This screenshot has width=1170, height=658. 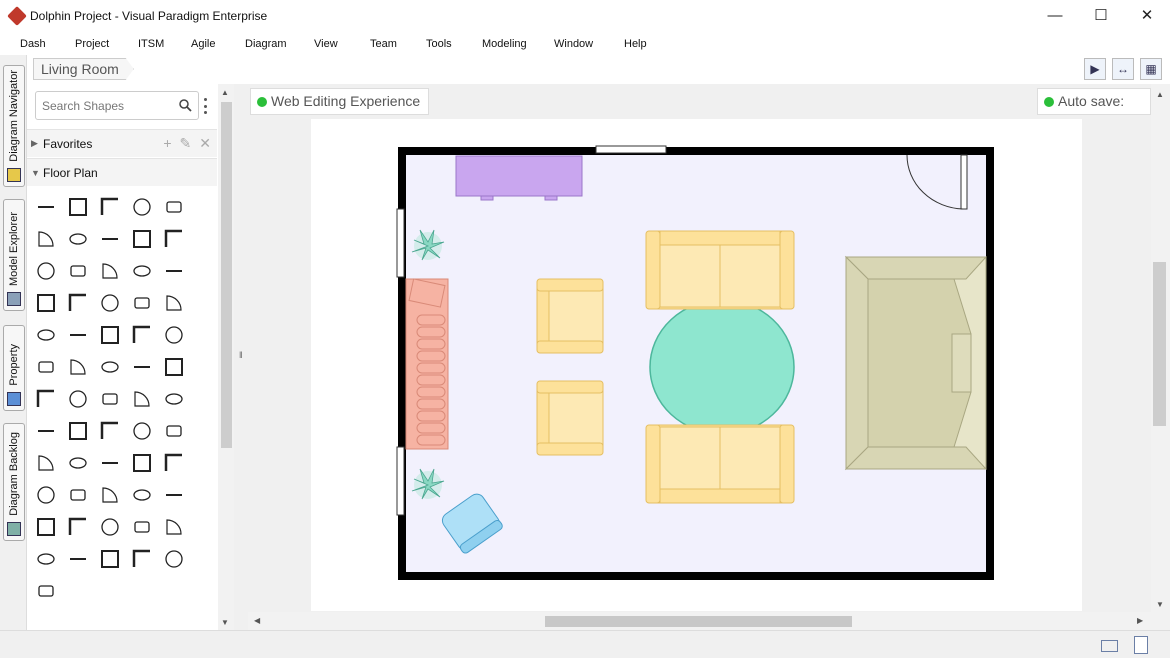 I want to click on menu-project: Project, so click(x=92, y=44).